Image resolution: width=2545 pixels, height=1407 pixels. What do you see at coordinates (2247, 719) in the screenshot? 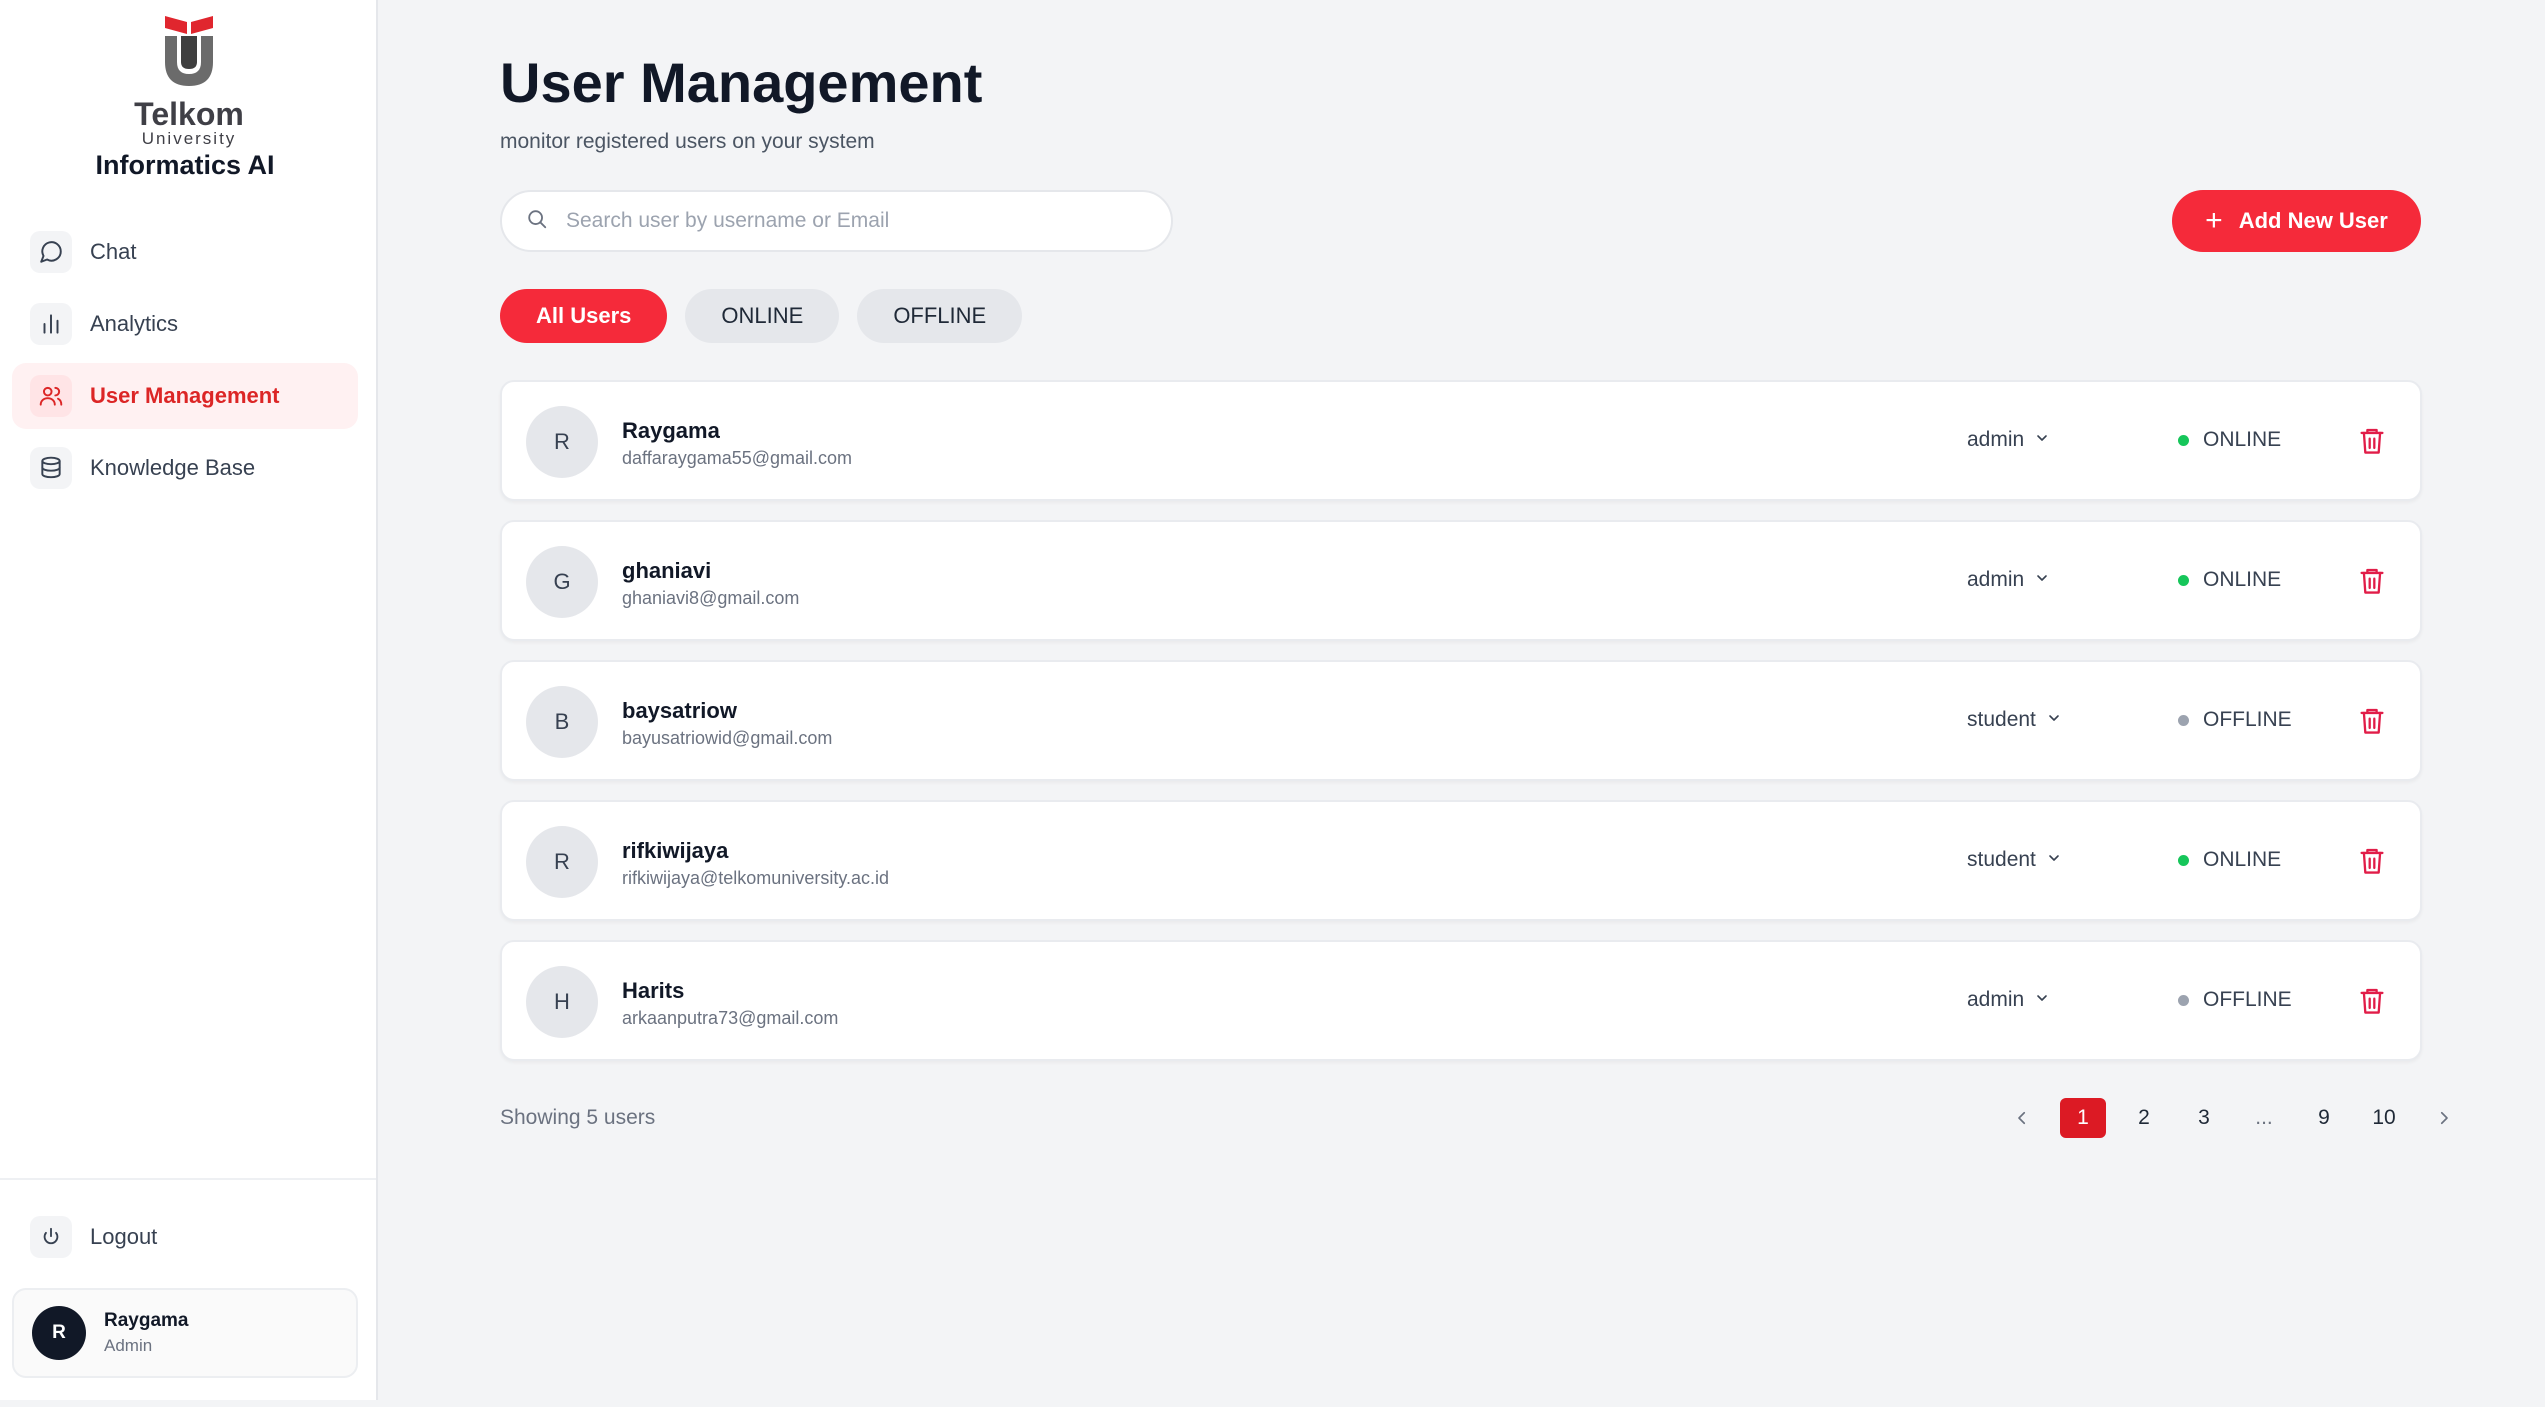
I see `status-label: OFFLINE` at bounding box center [2247, 719].